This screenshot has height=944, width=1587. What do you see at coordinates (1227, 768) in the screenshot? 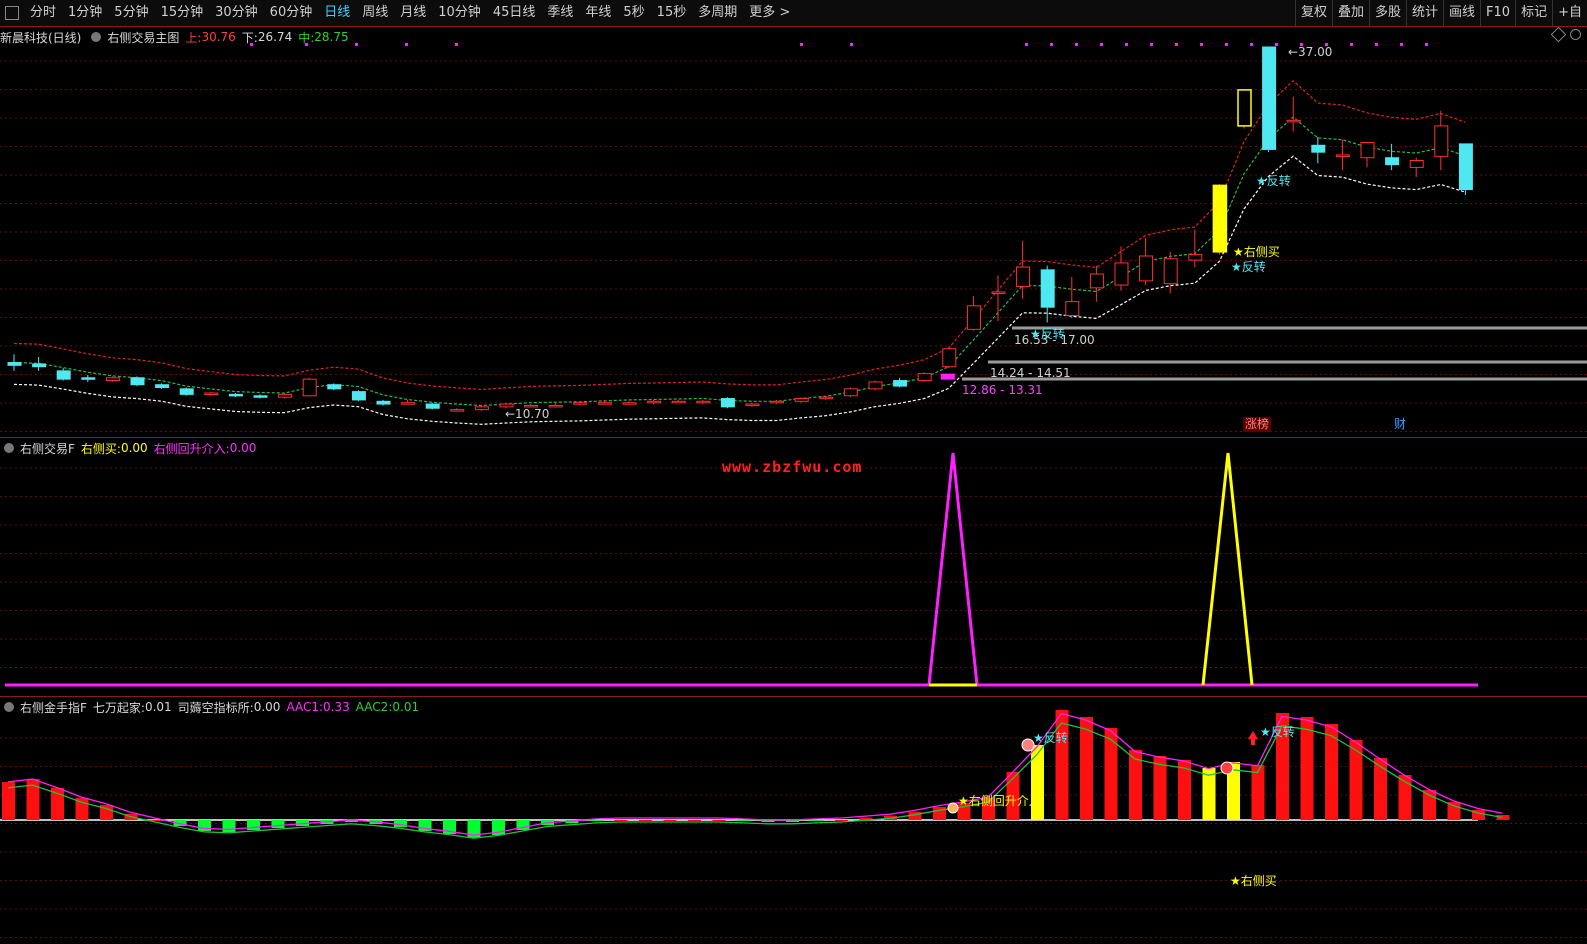
I see `coin-icon` at bounding box center [1227, 768].